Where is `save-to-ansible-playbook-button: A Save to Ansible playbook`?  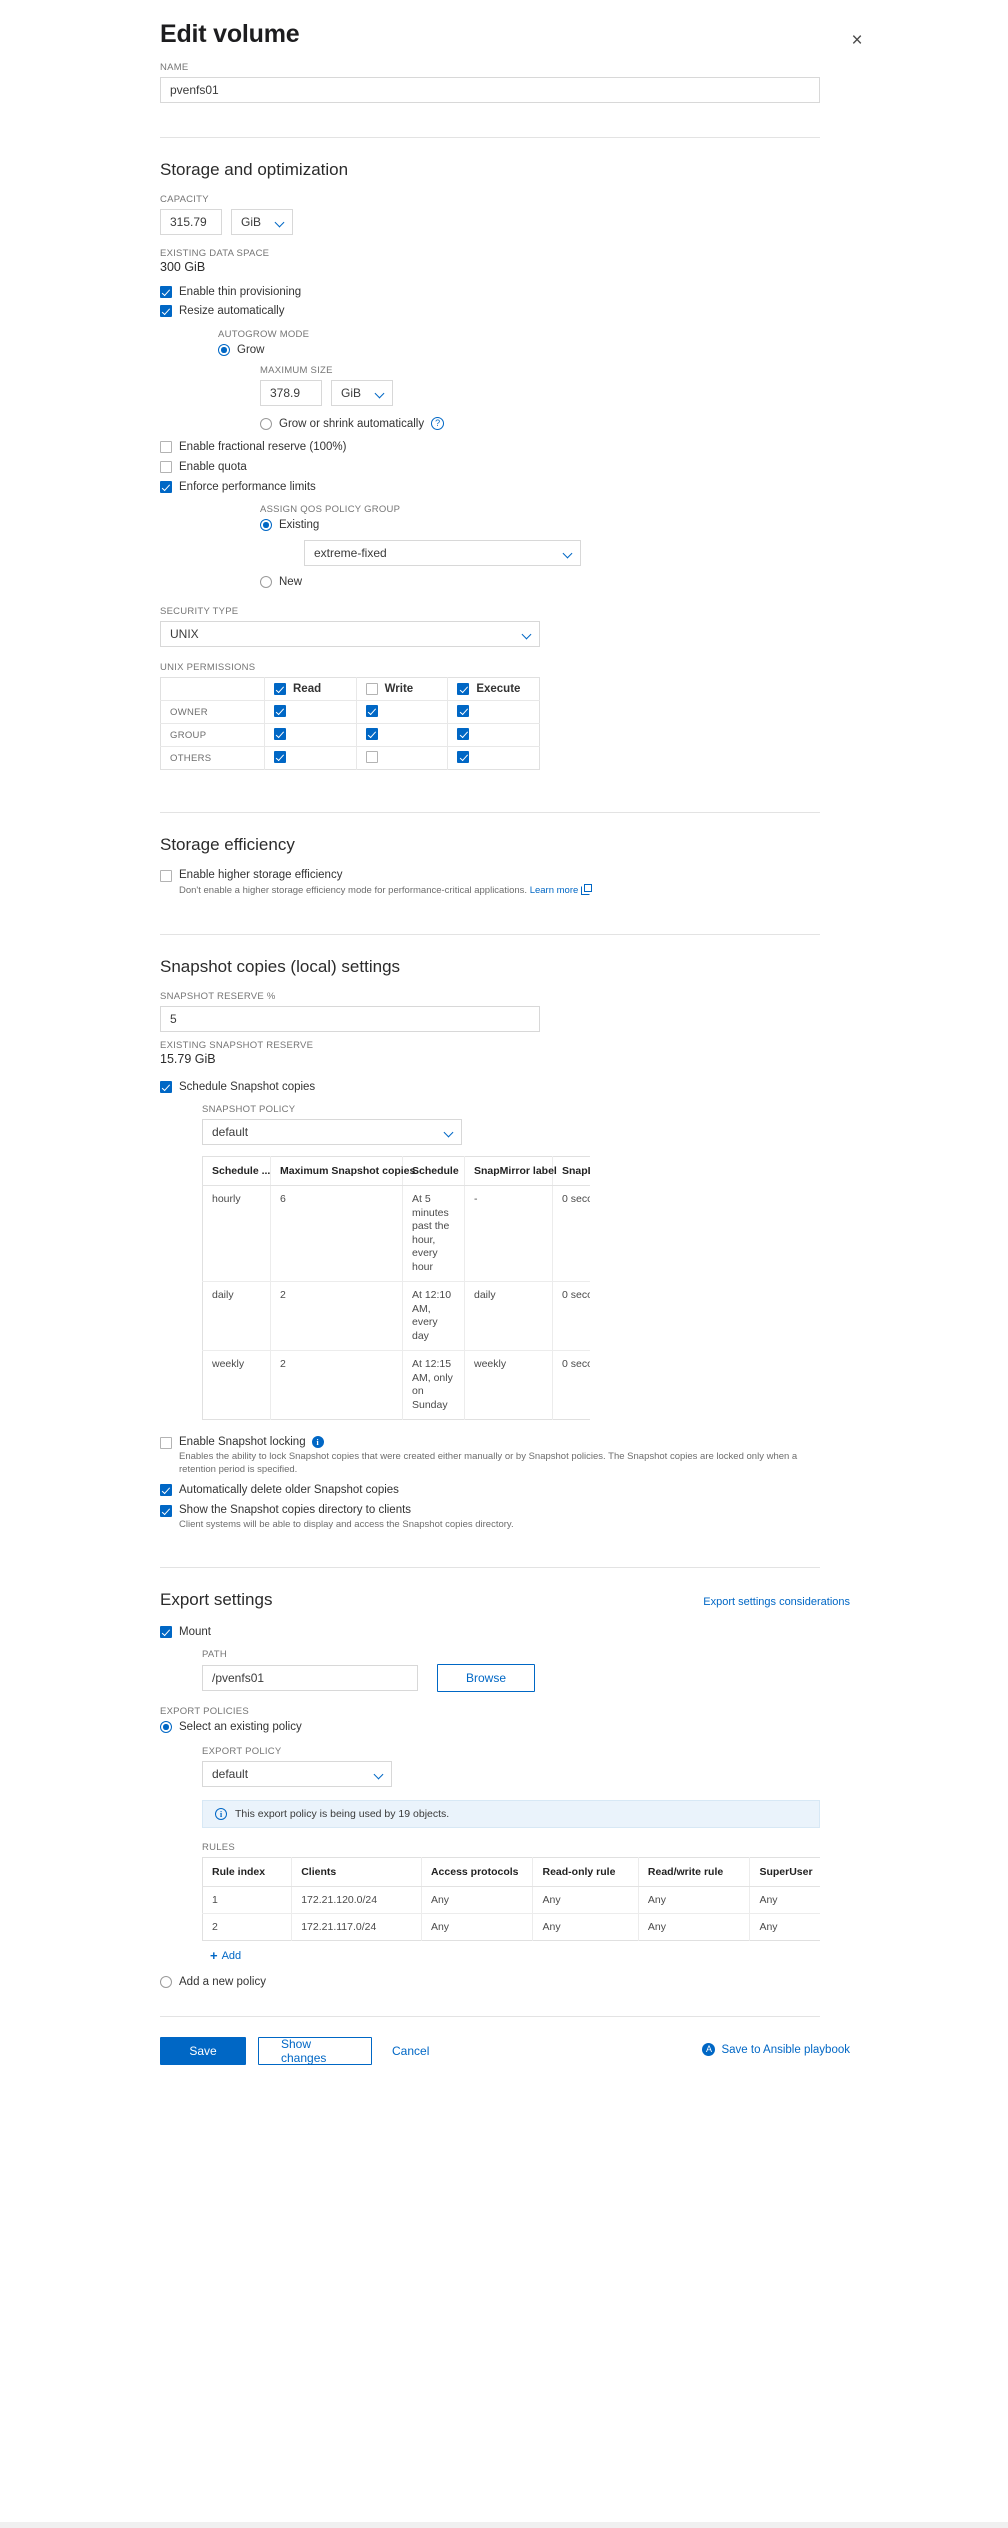
save-to-ansible-playbook-button: A Save to Ansible playbook is located at coordinates (776, 2049).